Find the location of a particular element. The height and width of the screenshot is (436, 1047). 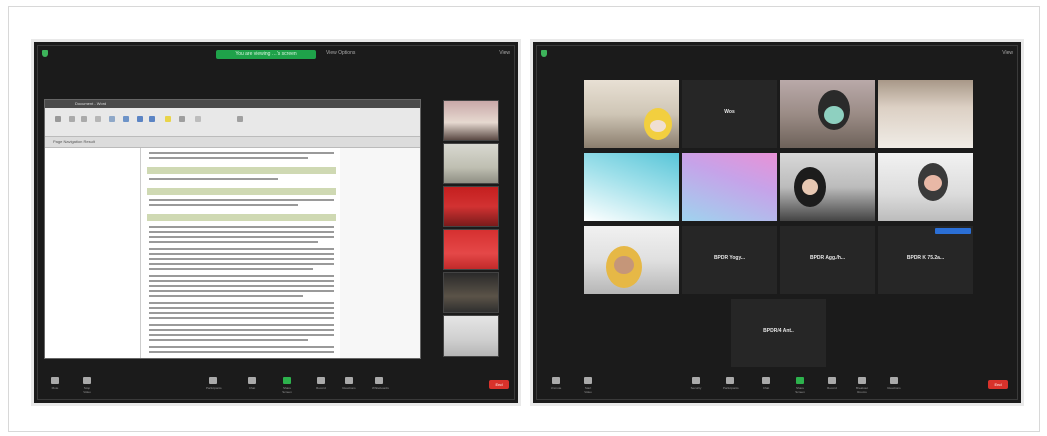

toolbar-label: Unmute is located at coordinates (556, 388).